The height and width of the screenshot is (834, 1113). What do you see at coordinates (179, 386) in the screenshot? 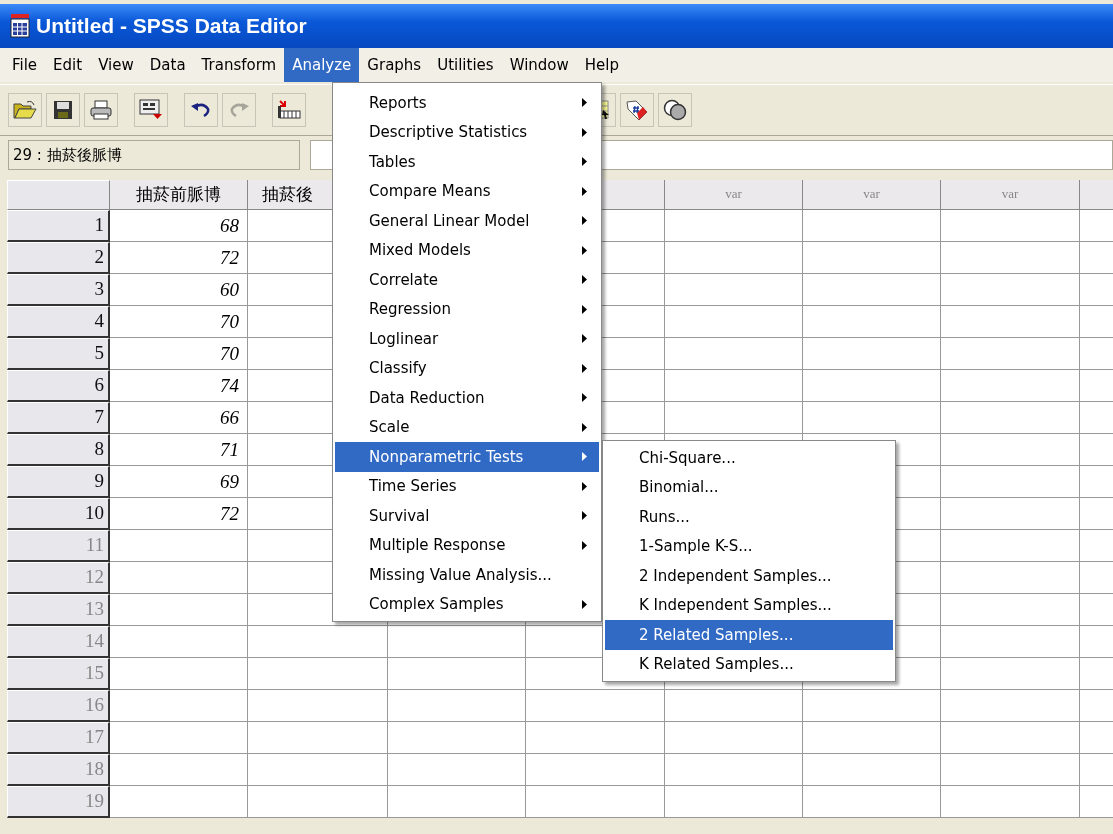
I see `data-cell: 74` at bounding box center [179, 386].